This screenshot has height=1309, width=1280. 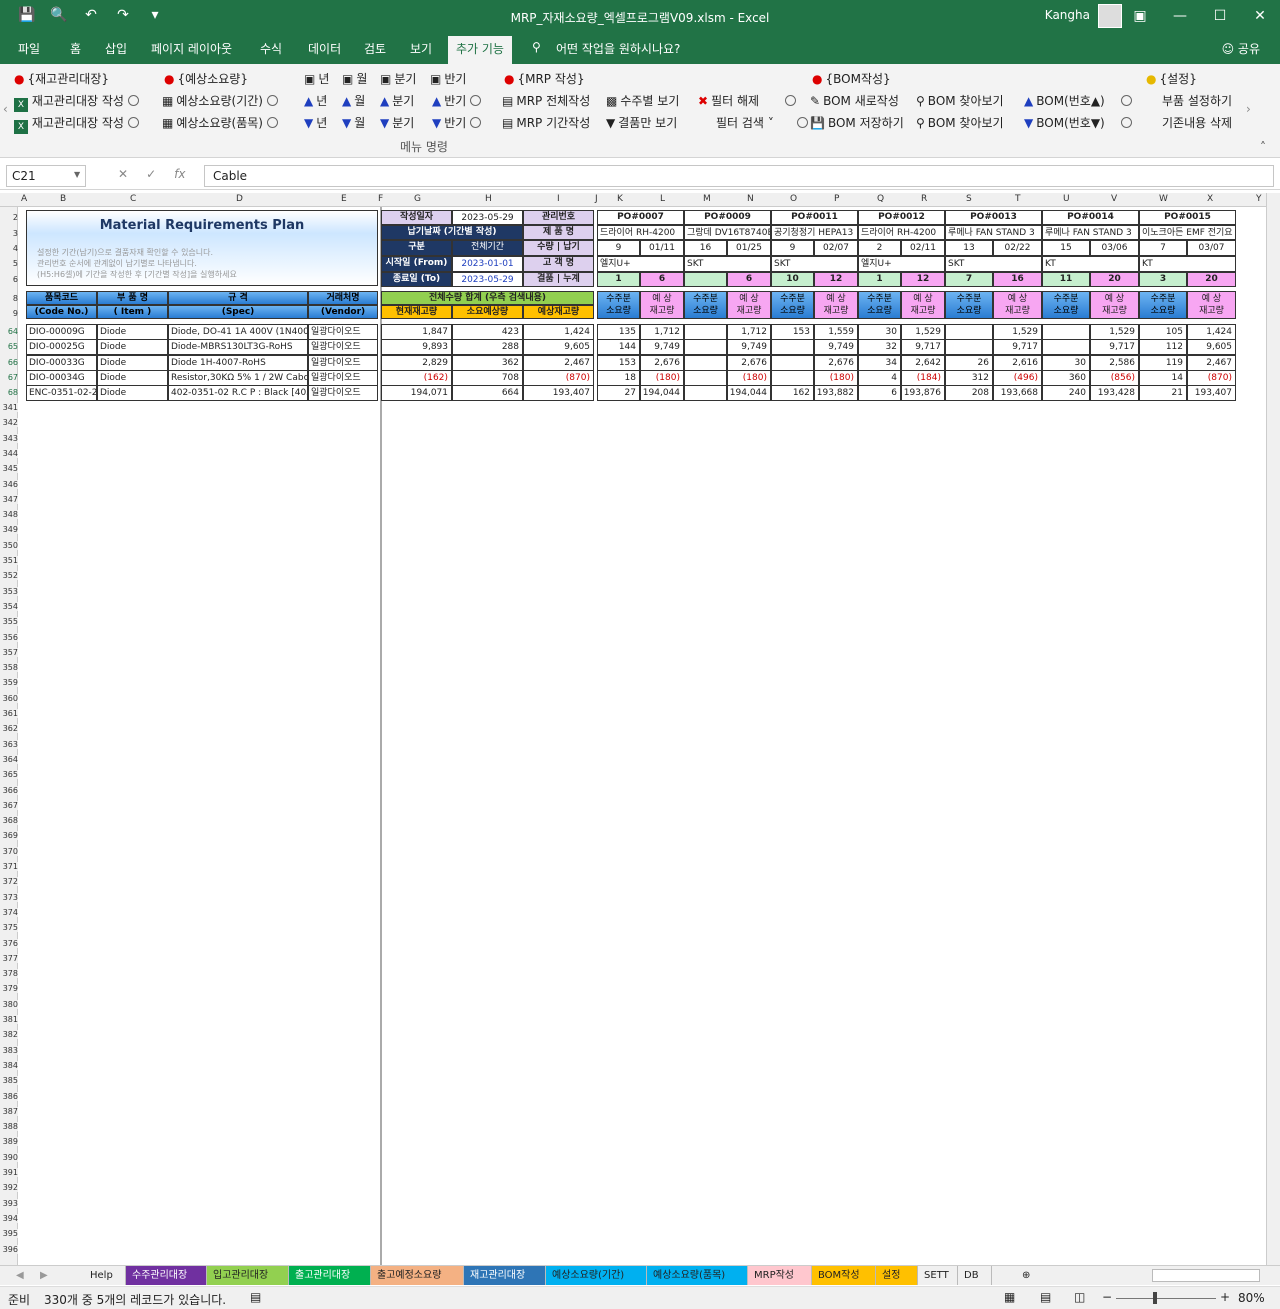 I want to click on bom-new-button: ✎ BOM 새로작성, so click(x=854, y=100).